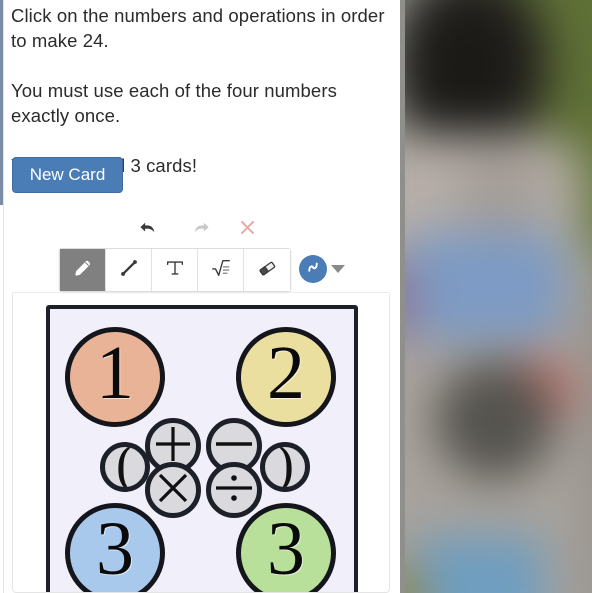 The height and width of the screenshot is (593, 592). I want to click on whiteboard-toolbar, so click(175, 270).